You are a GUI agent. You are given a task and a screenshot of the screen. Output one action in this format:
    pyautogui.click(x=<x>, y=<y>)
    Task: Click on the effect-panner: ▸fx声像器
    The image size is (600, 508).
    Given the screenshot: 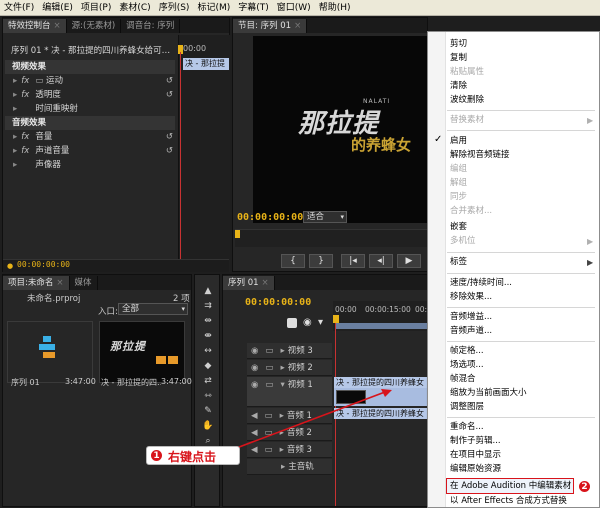 What is the action you would take?
    pyautogui.click(x=90, y=165)
    